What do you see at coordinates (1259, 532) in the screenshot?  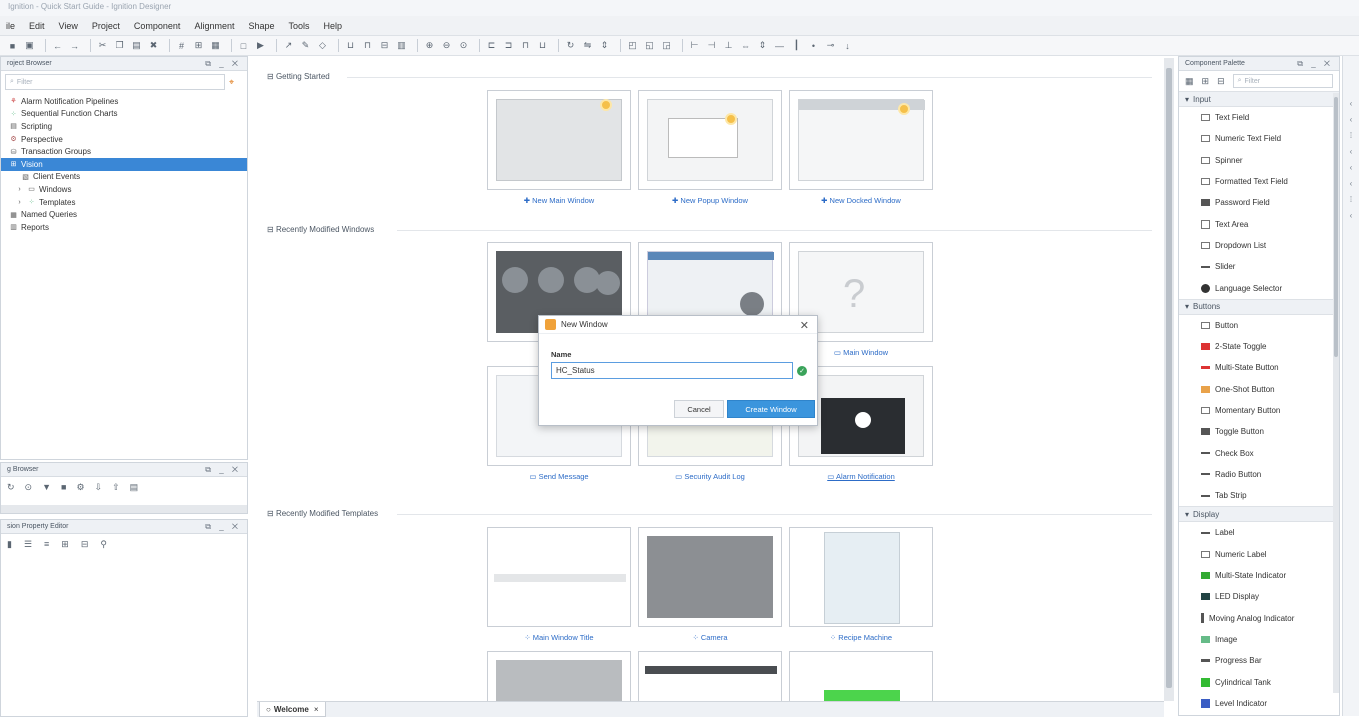 I see `palette-item-label: Label` at bounding box center [1259, 532].